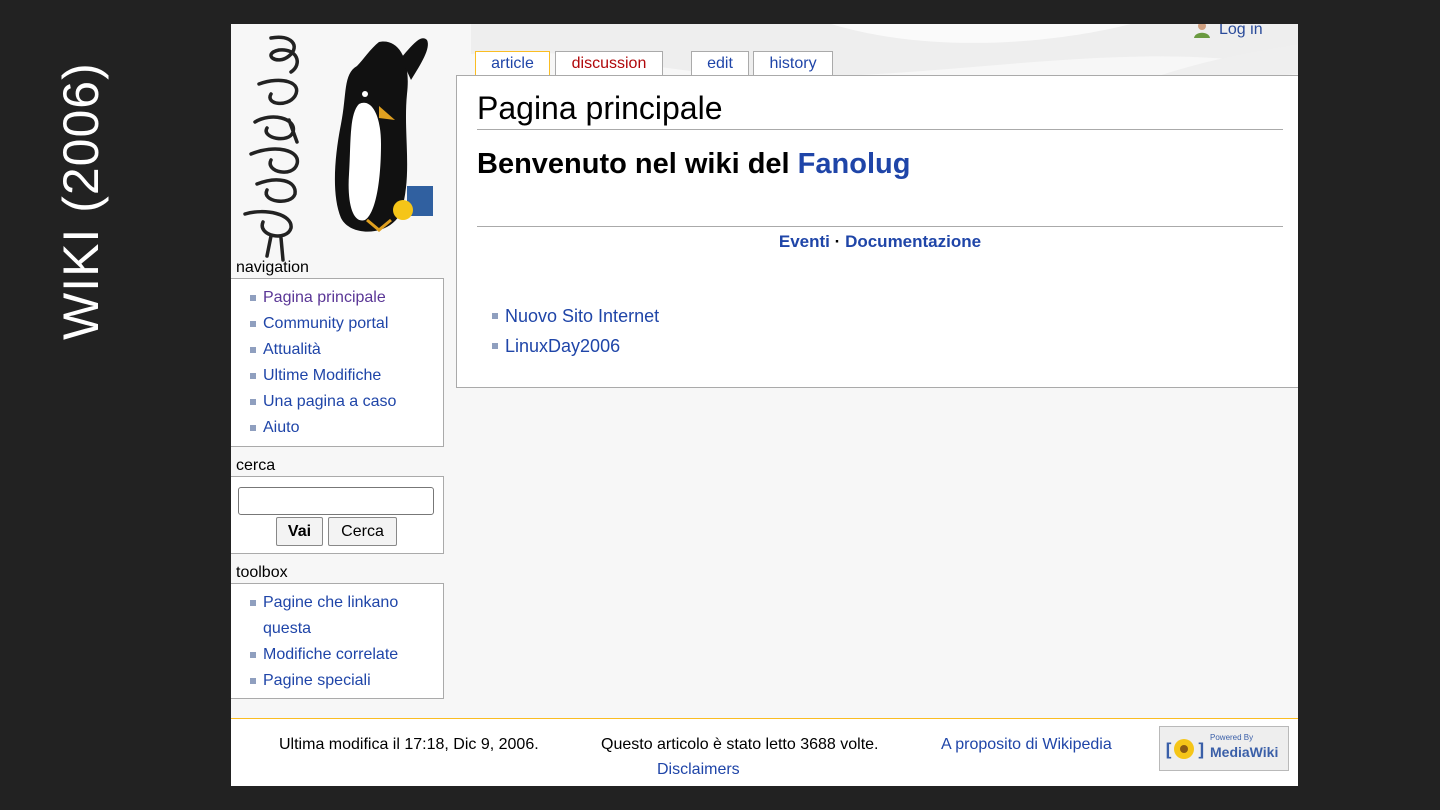 The width and height of the screenshot is (1440, 810). I want to click on welcome-text: Benvenuto nel wiki del, so click(637, 164).